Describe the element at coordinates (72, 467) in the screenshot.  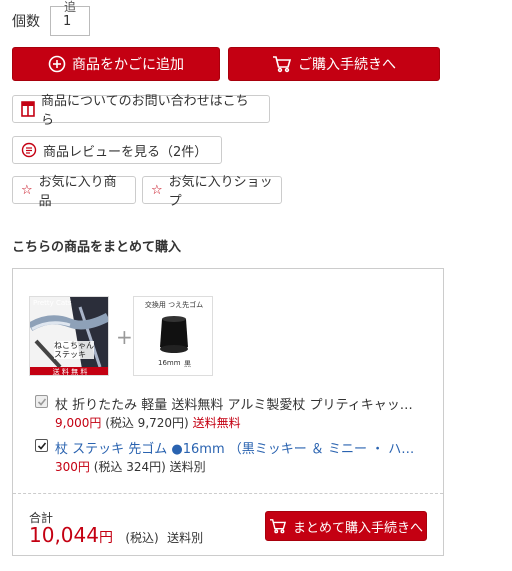
I see `item-price: 300円` at that location.